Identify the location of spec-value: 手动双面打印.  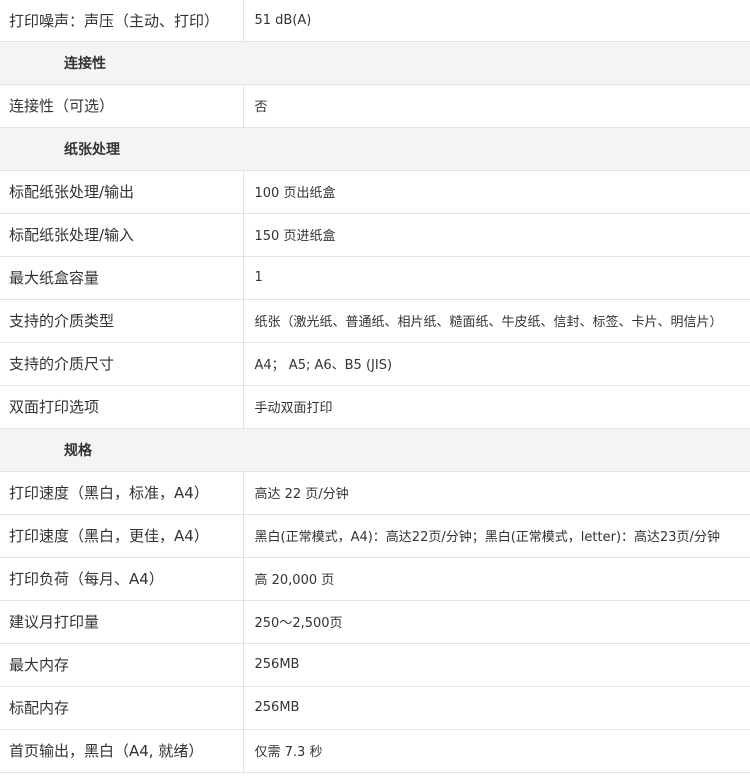
(496, 407).